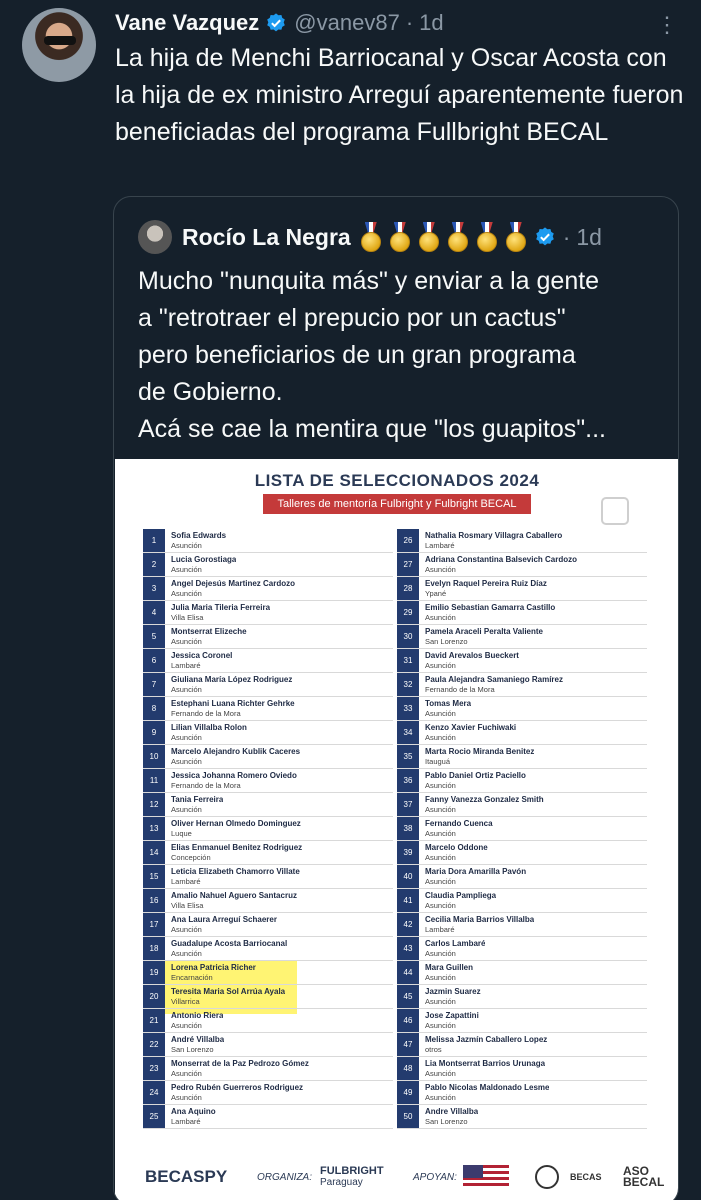 The height and width of the screenshot is (1200, 701). I want to click on person-name: Teresita Maria Sol Arrúa Ayala, so click(228, 991).